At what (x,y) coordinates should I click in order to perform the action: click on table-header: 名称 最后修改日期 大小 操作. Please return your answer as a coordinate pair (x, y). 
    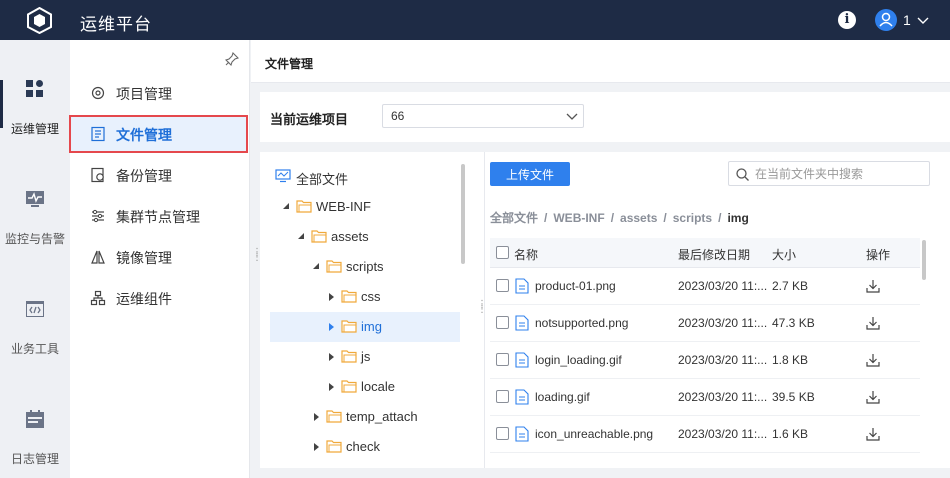
    Looking at the image, I should click on (705, 253).